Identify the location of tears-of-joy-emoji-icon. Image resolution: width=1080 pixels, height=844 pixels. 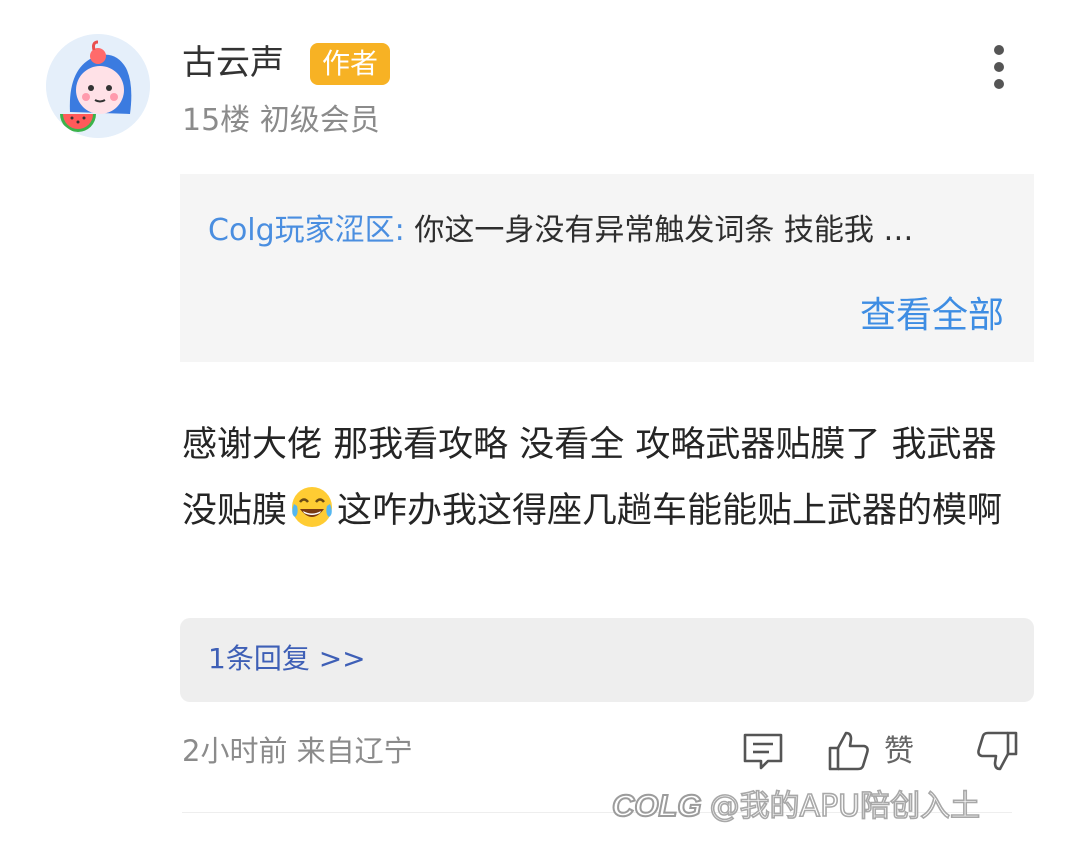
(312, 507).